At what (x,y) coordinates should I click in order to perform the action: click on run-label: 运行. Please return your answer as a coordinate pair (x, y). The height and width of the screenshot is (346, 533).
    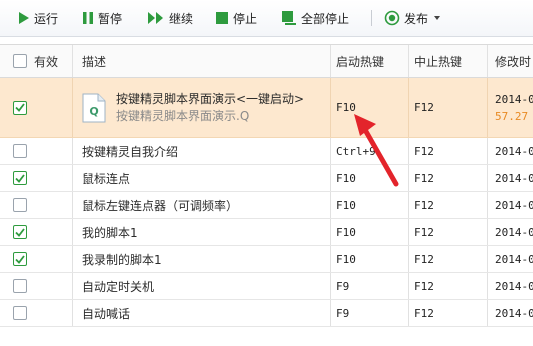
    Looking at the image, I should click on (46, 18).